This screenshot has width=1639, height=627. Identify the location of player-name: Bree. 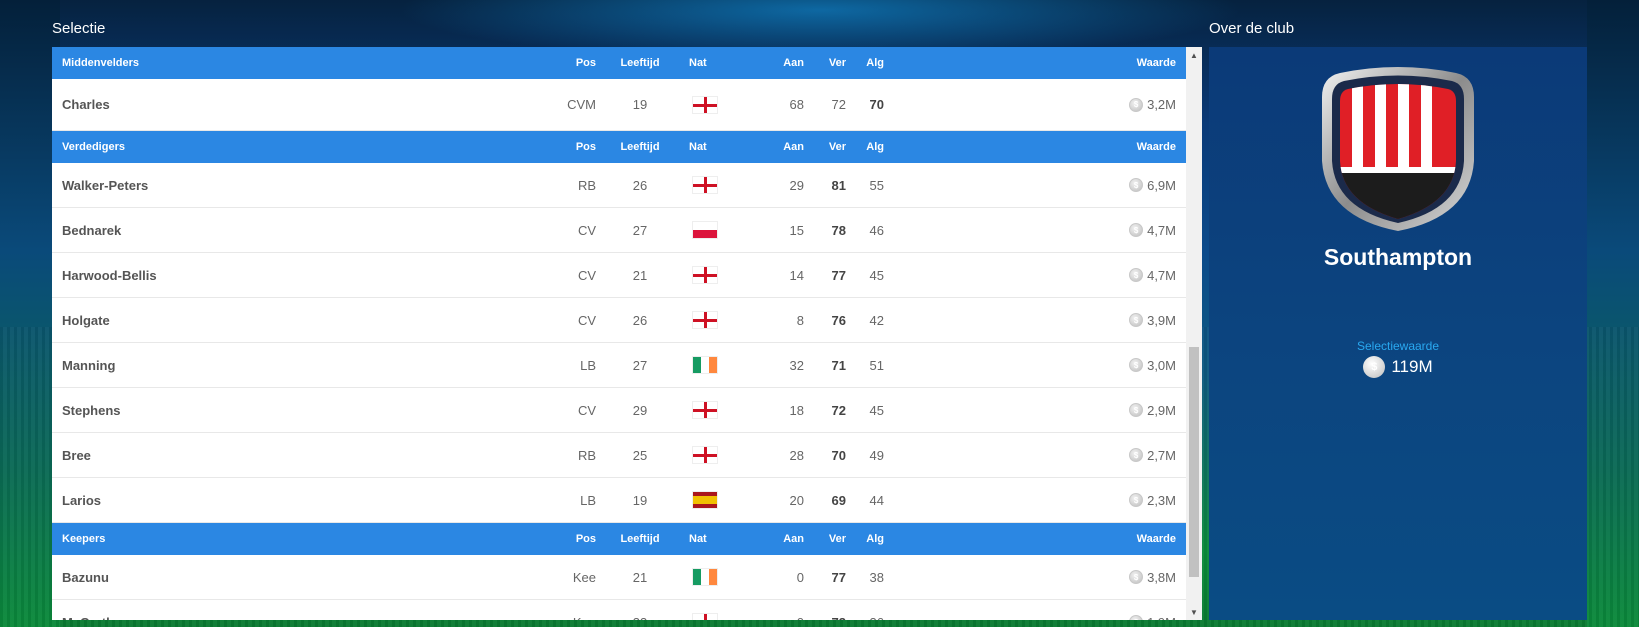
(76, 455).